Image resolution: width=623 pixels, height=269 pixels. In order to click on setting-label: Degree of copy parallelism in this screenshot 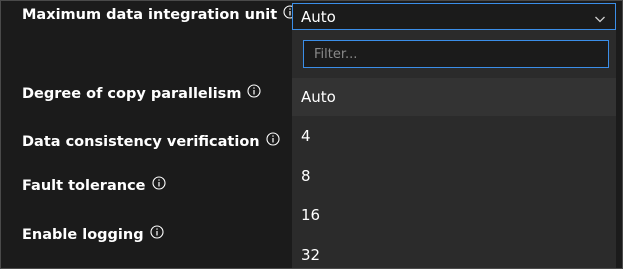, I will do `click(132, 94)`.